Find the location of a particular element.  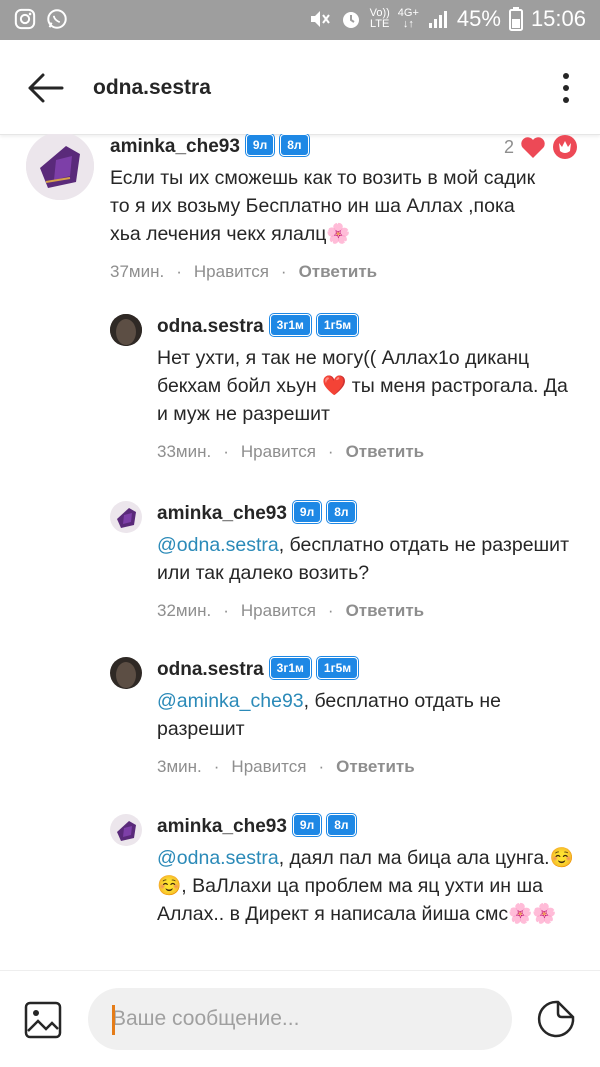

gallery-icon is located at coordinates (43, 1020).